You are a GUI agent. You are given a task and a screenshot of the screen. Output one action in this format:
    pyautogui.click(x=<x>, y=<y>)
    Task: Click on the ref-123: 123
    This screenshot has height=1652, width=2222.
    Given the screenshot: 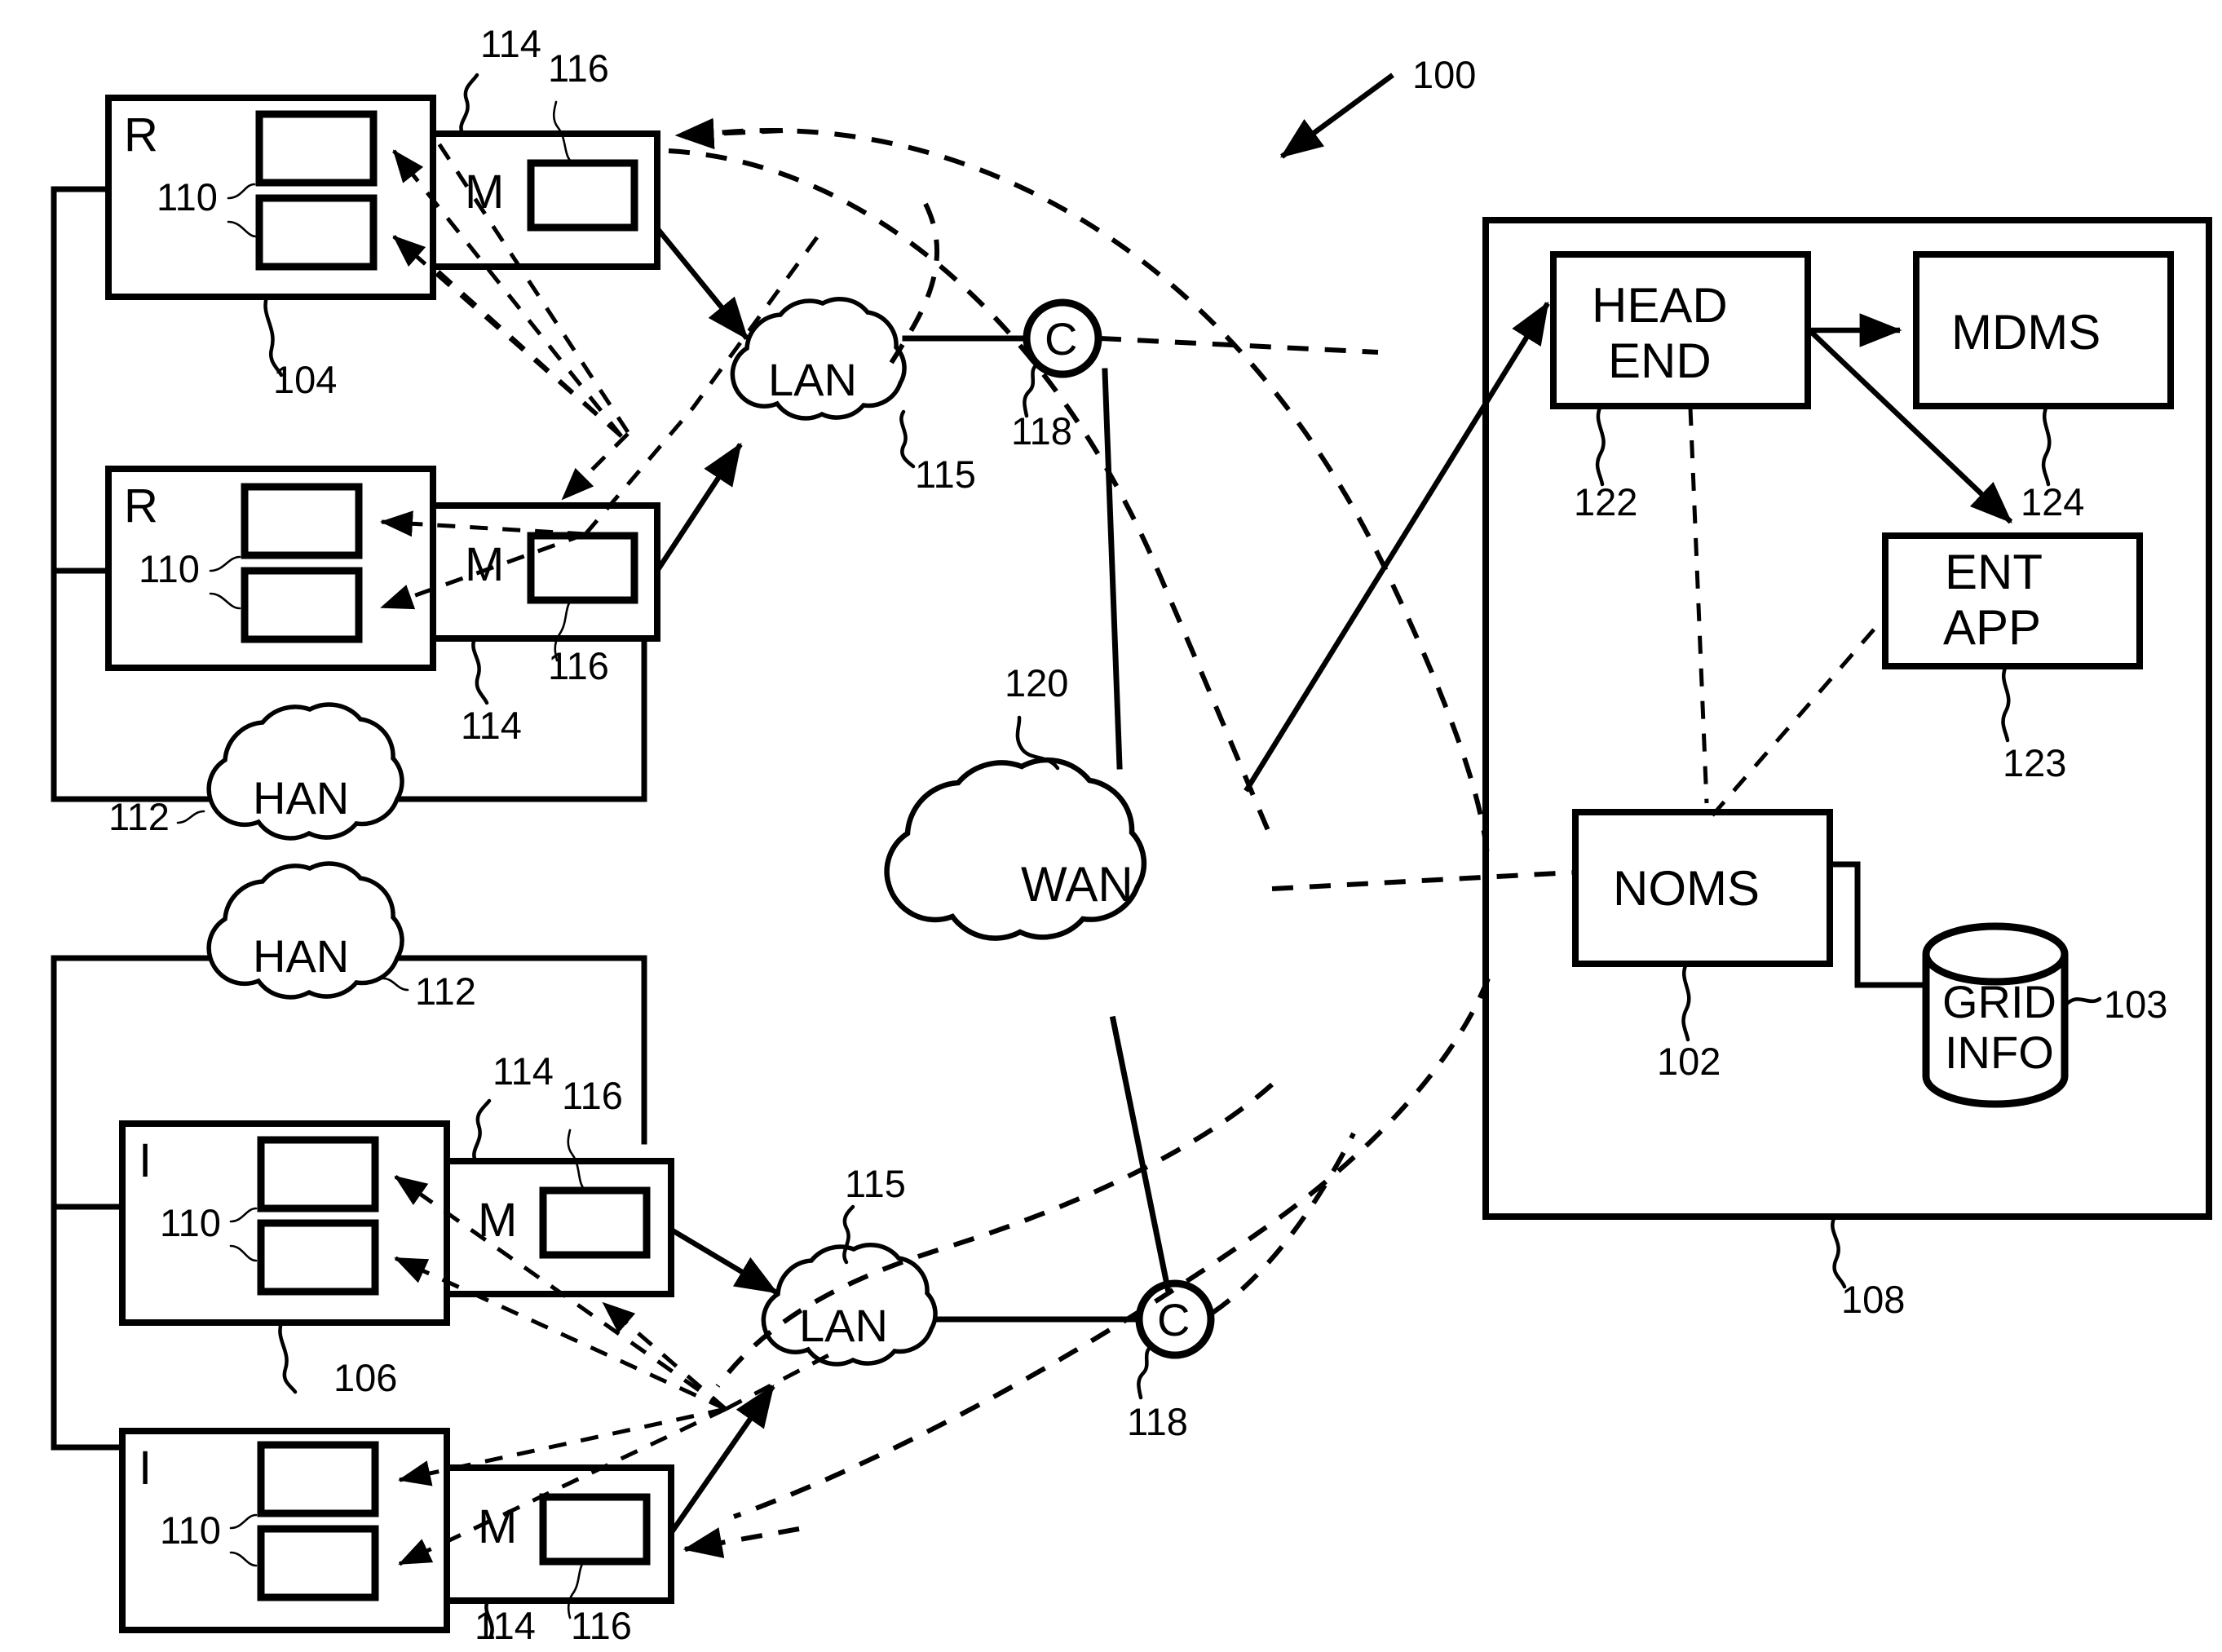 What is the action you would take?
    pyautogui.click(x=2035, y=762)
    